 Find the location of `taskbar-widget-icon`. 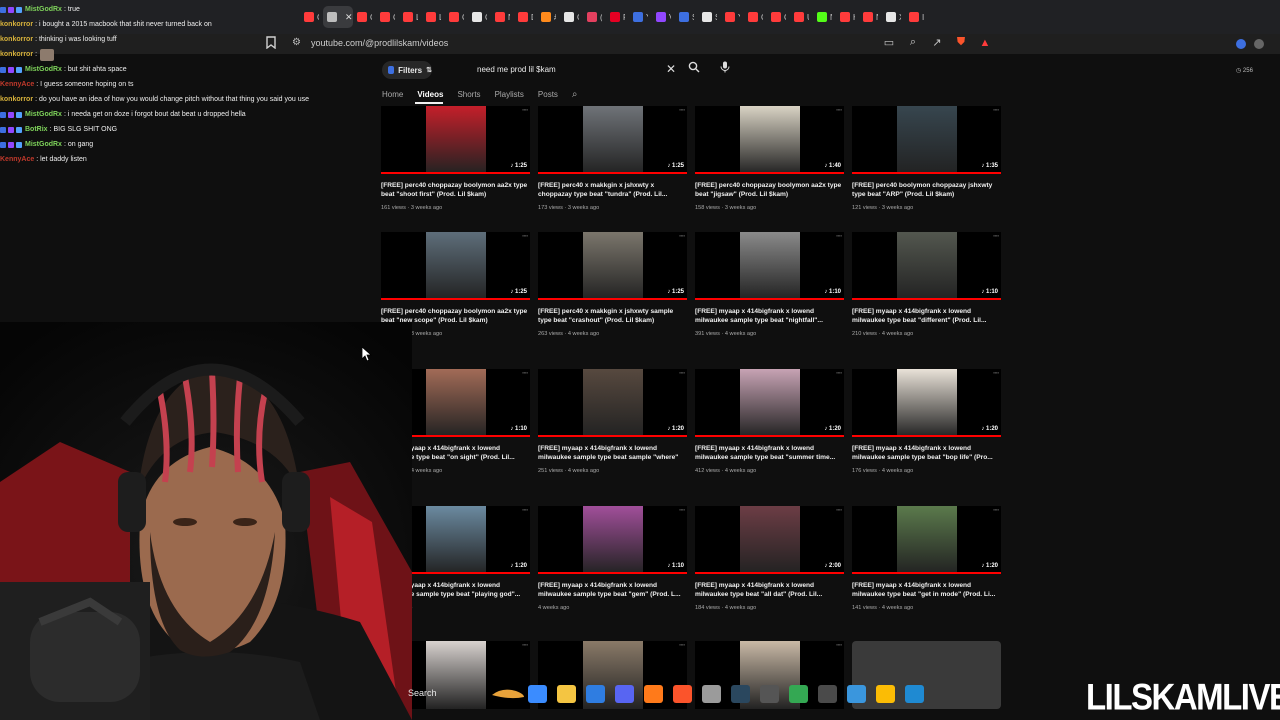

taskbar-widget-icon is located at coordinates (508, 694).